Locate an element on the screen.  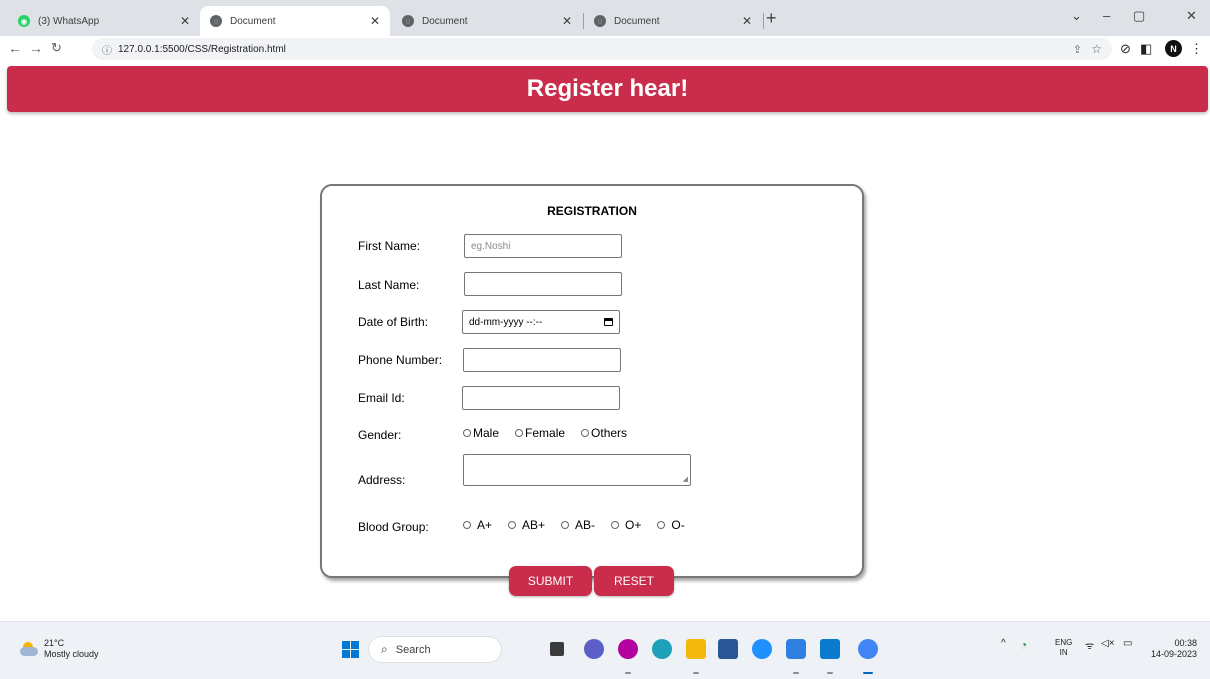
address-textarea: ◢ is located at coordinates (577, 470).